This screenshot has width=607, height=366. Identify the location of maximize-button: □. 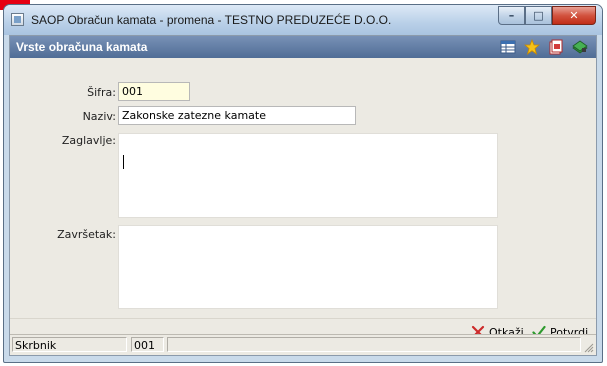
(538, 15).